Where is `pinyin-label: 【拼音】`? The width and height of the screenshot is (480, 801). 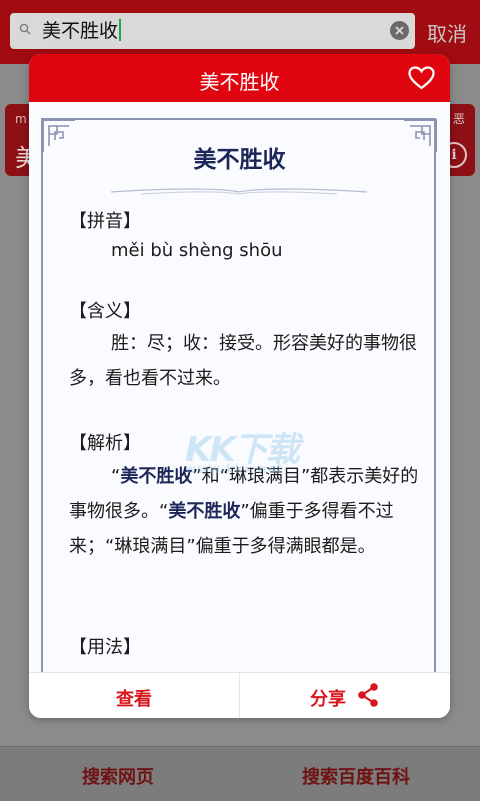
pinyin-label: 【拼音】 is located at coordinates (105, 221).